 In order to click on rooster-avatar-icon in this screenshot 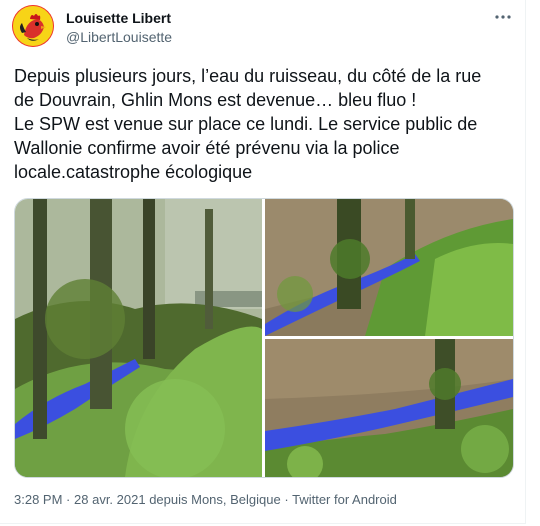, I will do `click(33, 26)`.